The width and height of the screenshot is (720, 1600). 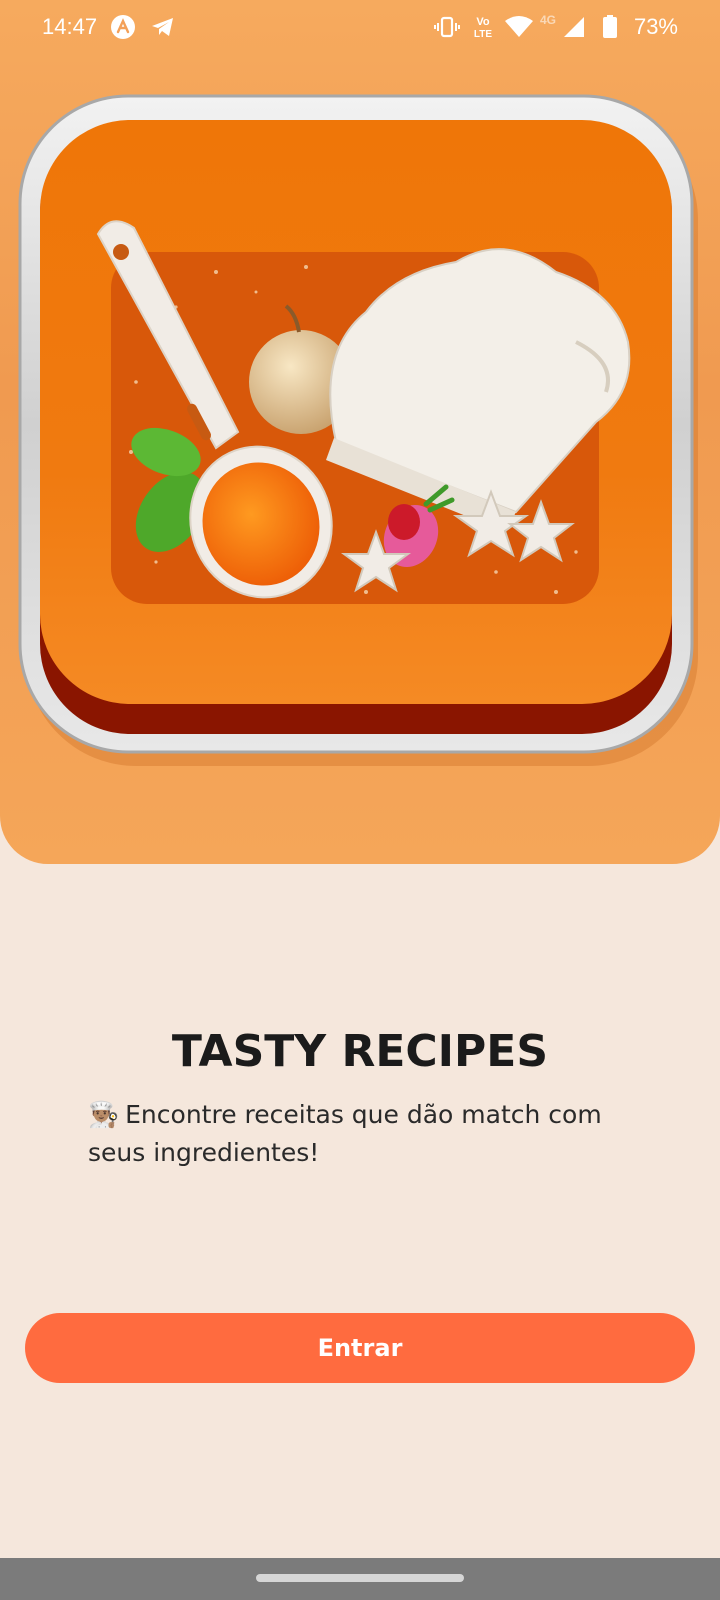 What do you see at coordinates (70, 26) in the screenshot?
I see `status-time: 14:47` at bounding box center [70, 26].